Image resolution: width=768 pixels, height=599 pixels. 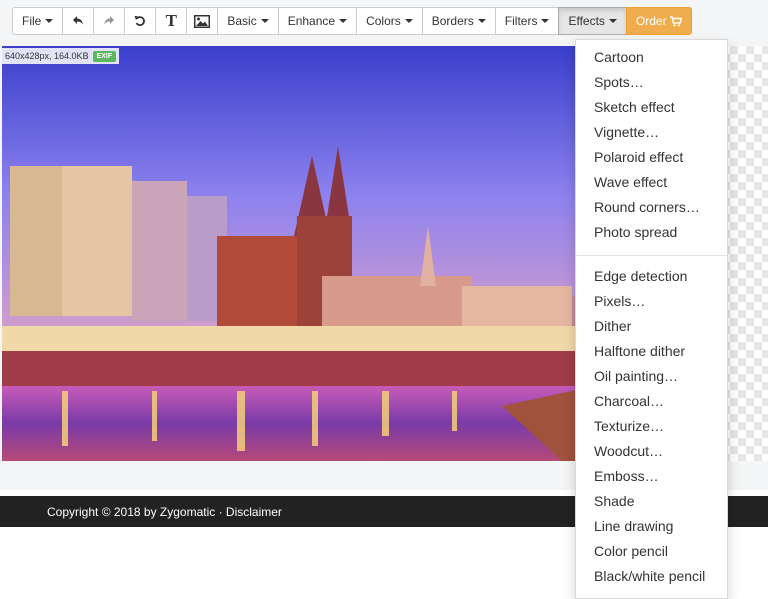 I want to click on menu-item-photo-spread: Photo spread, so click(x=651, y=232).